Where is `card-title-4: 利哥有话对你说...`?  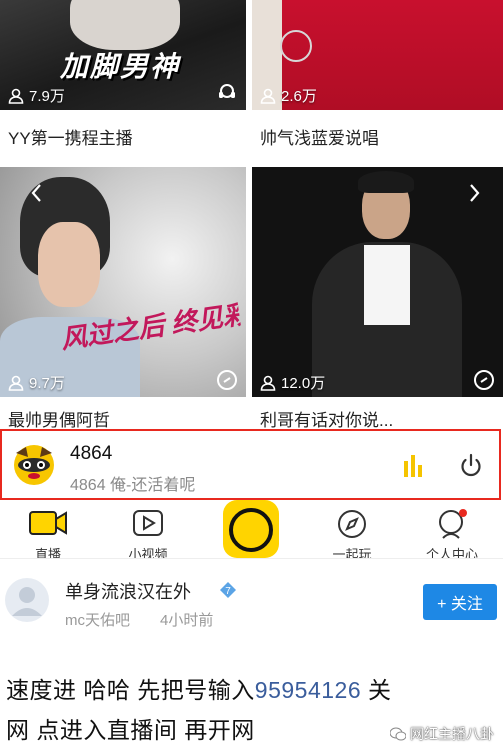
card-title-4: 利哥有话对你说... is located at coordinates (326, 417).